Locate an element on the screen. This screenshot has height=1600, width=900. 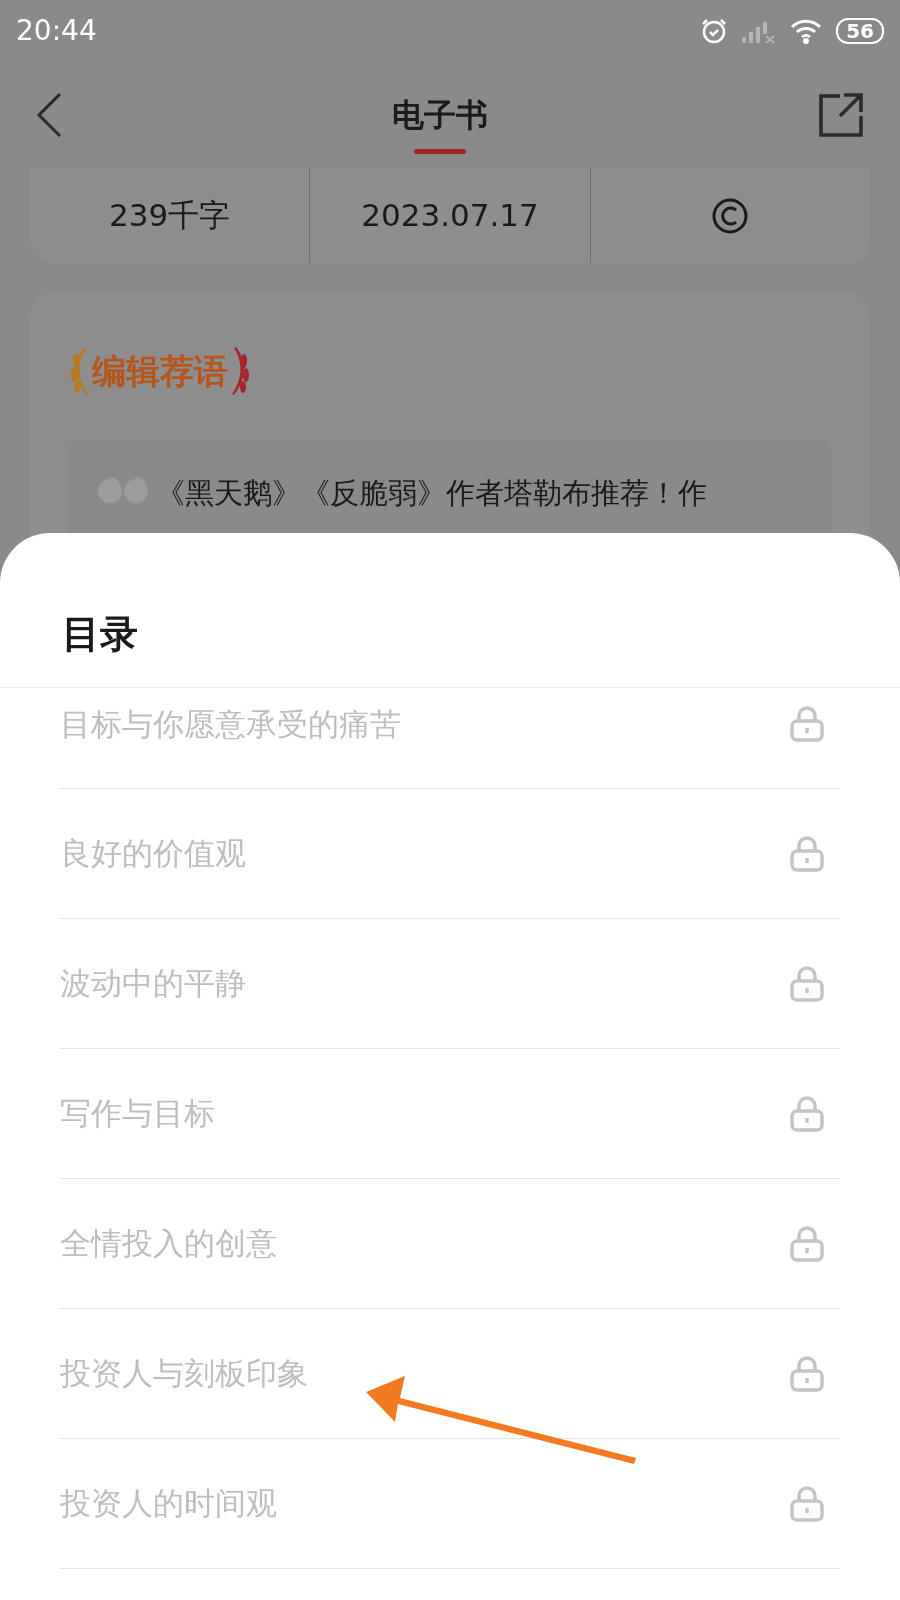
chapter-title: 写作与目标 is located at coordinates (137, 1113).